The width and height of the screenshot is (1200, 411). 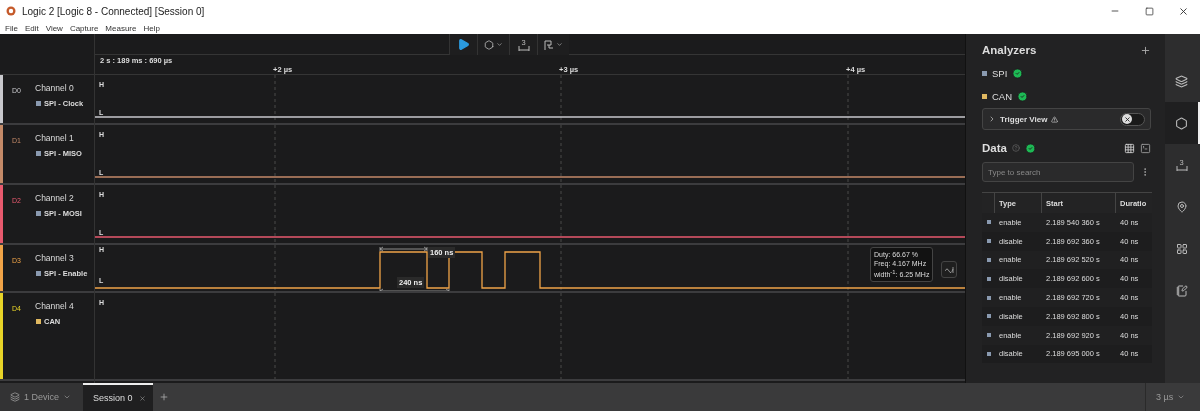 I want to click on trigger-view-label: Trigger View, so click(x=1024, y=119).